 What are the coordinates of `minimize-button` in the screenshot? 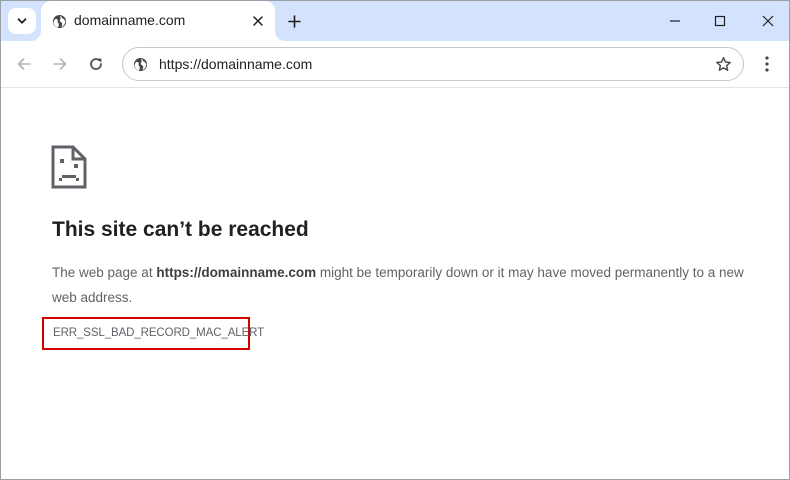 It's located at (675, 21).